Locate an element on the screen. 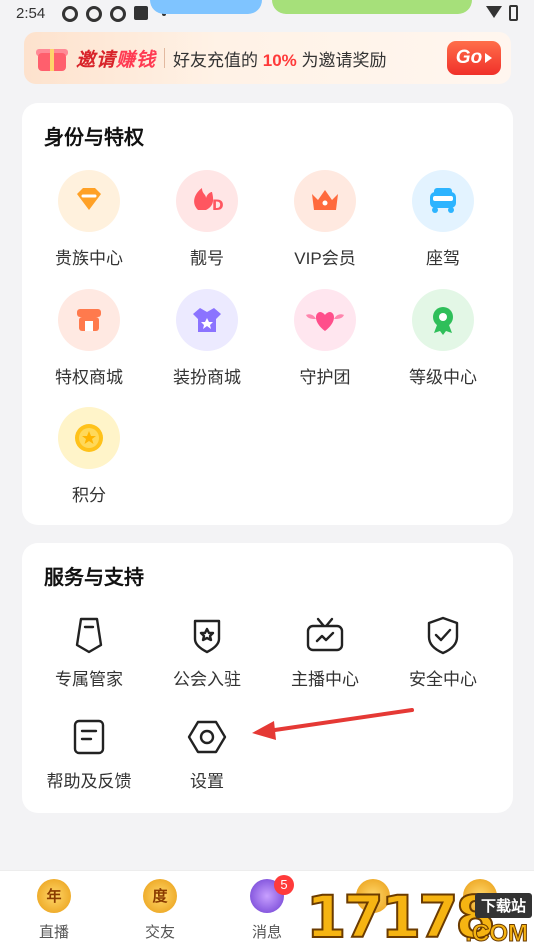  nav-tab-messages: 5 消息 is located at coordinates (267, 908).